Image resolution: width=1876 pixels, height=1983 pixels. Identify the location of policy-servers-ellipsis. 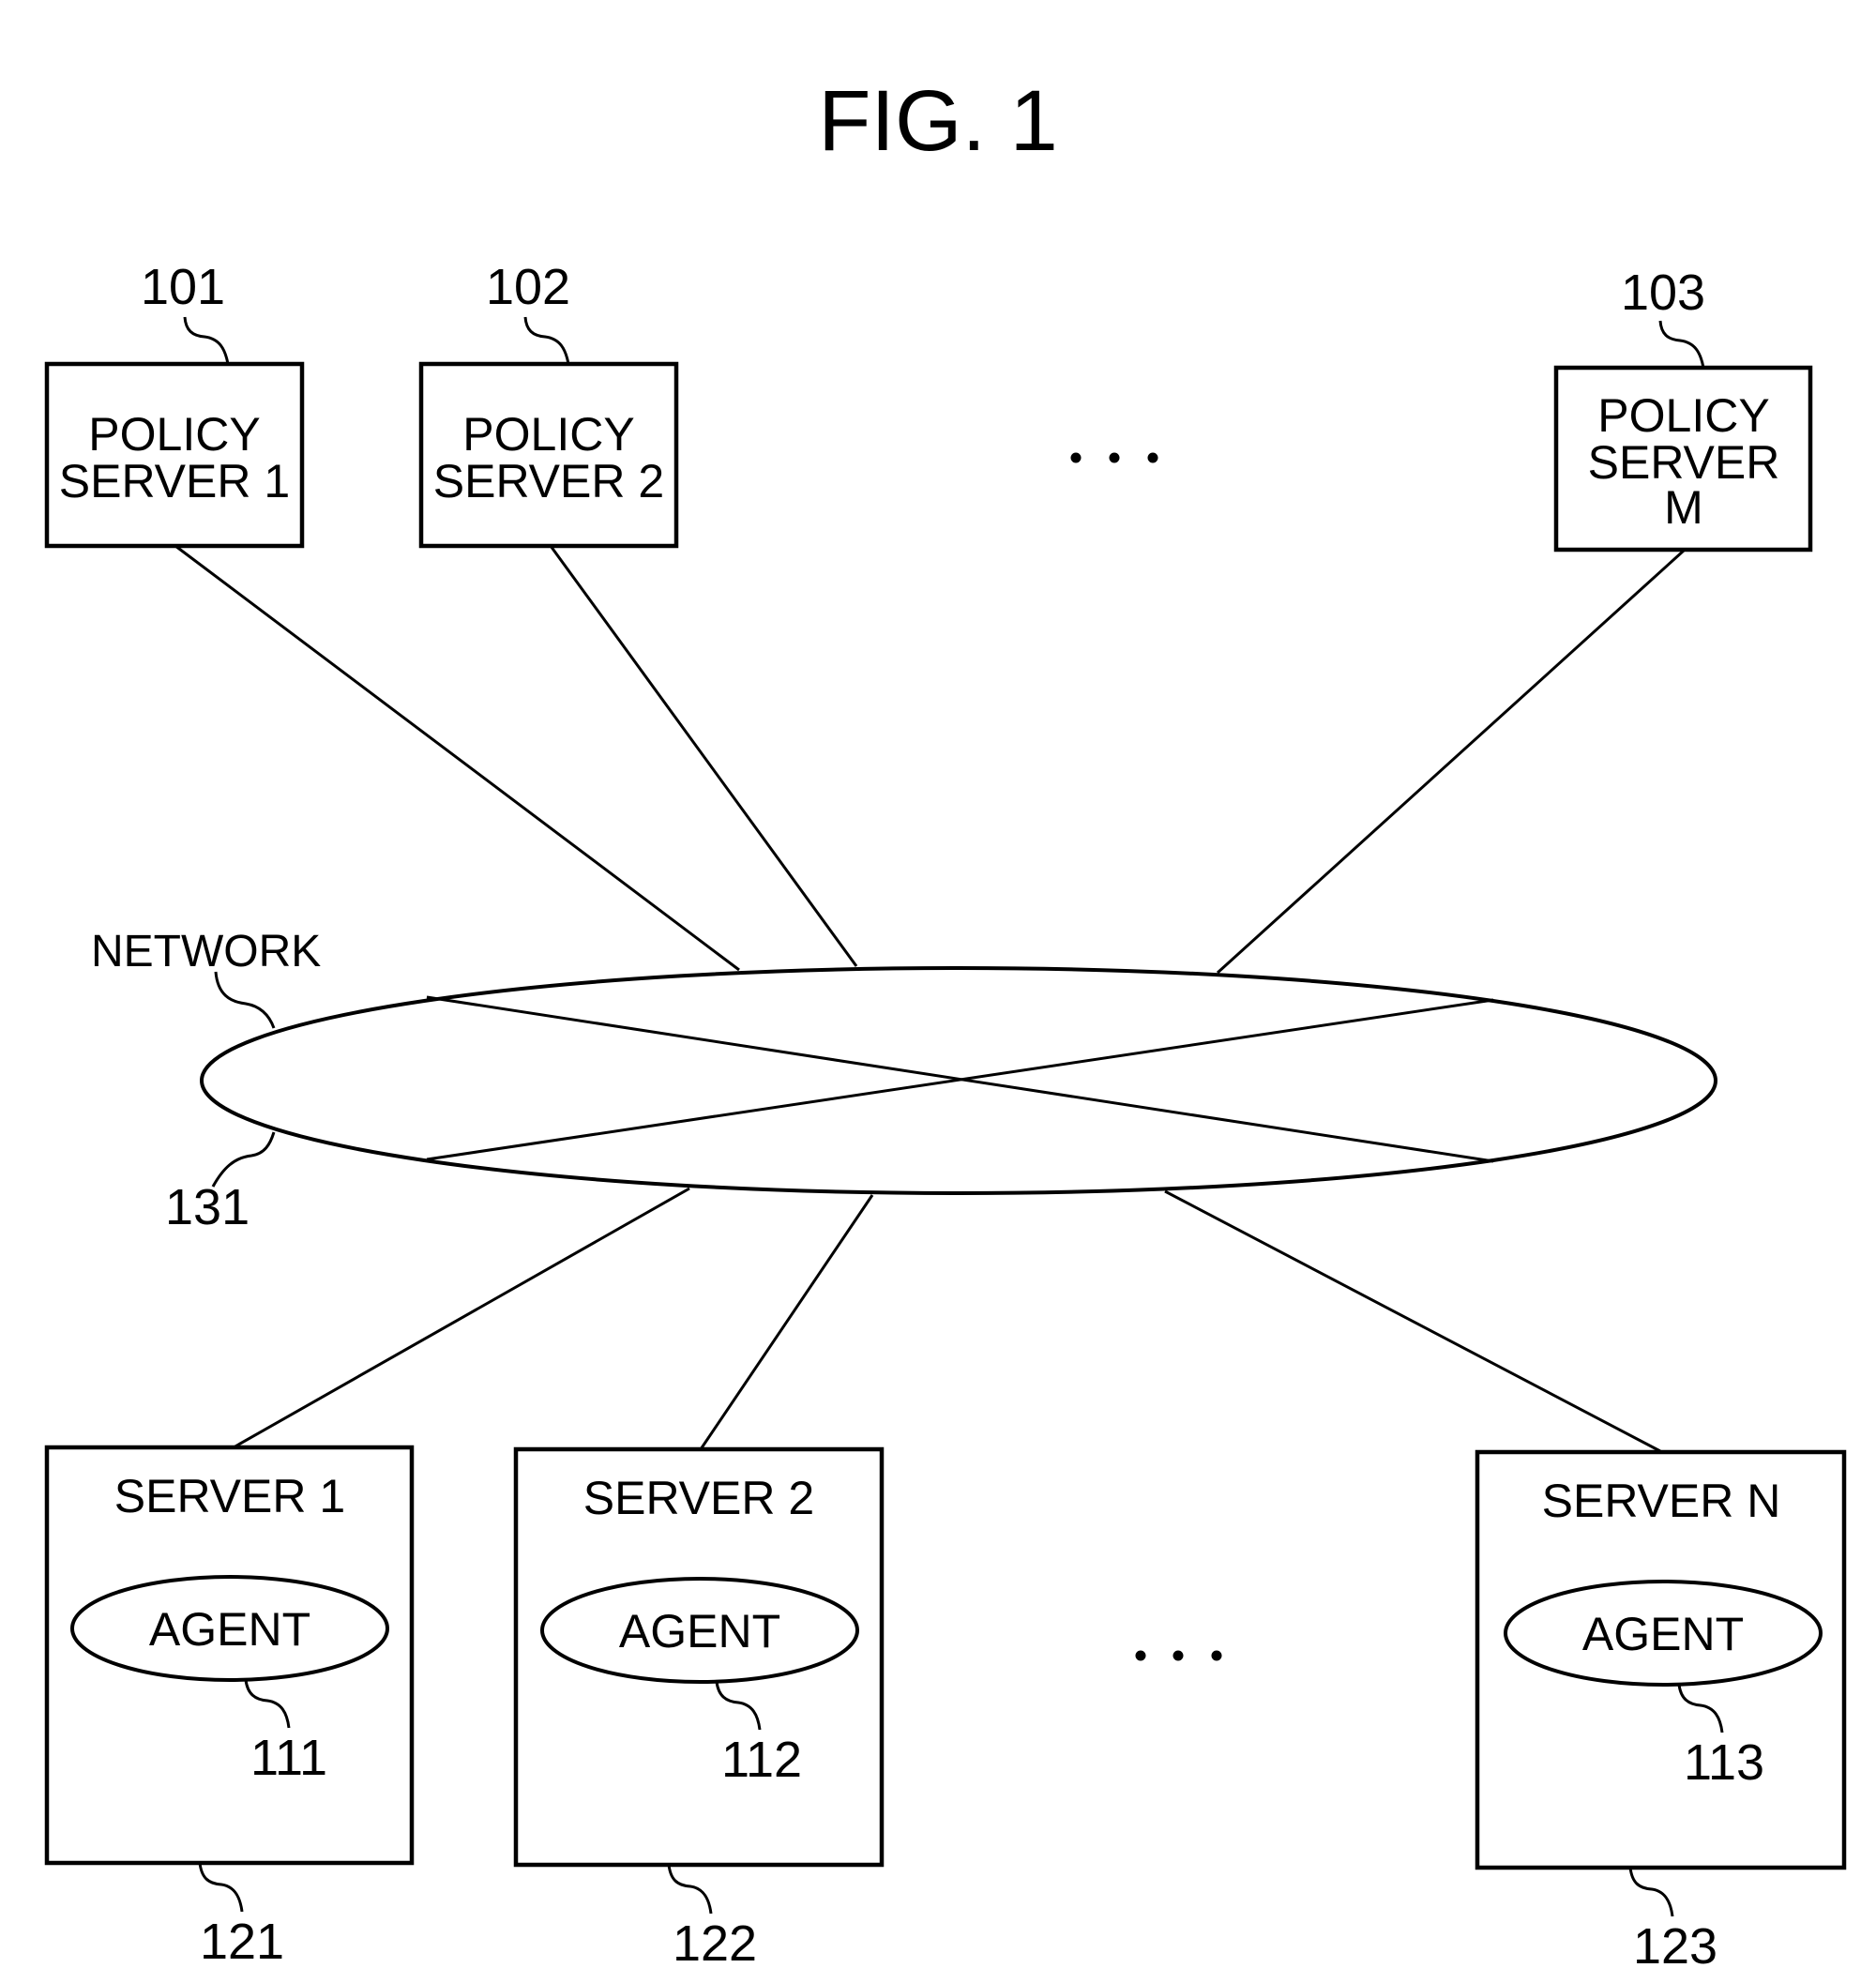
(1114, 457).